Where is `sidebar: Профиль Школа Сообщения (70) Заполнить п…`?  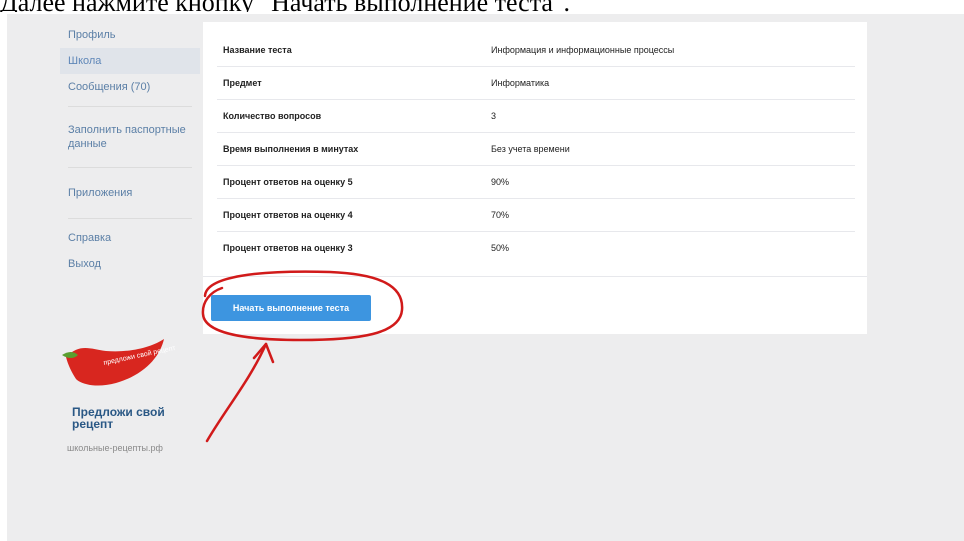
sidebar: Профиль Школа Сообщения (70) Заполнить п… is located at coordinates (130, 149).